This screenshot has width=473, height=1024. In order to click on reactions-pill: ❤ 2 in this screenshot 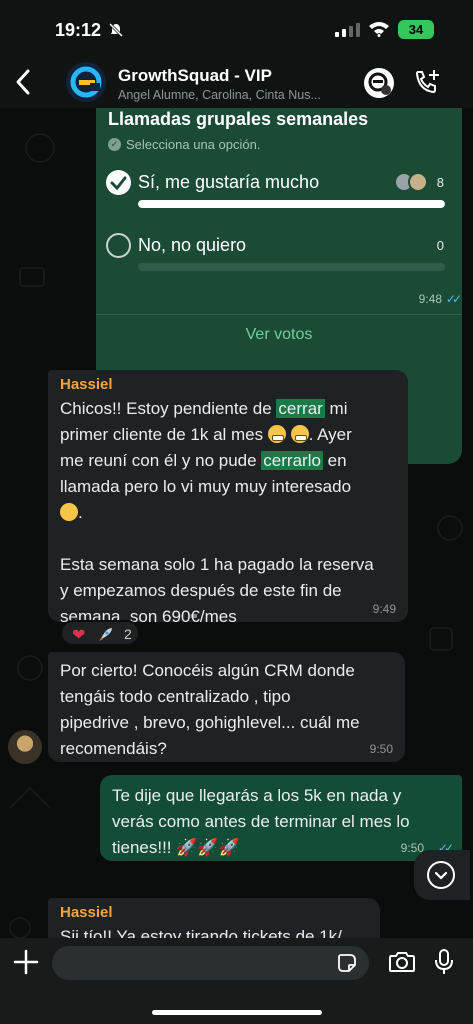, I will do `click(100, 633)`.